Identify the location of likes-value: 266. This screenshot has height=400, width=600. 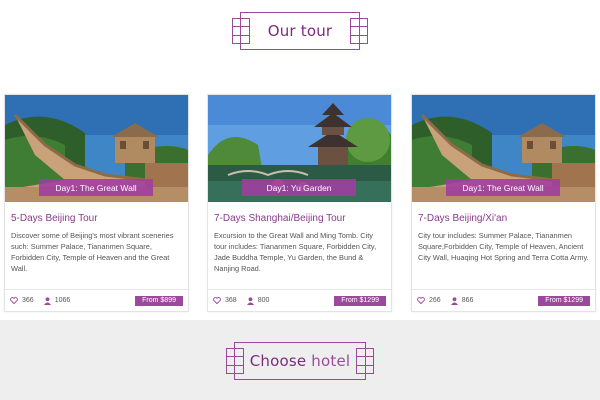
(435, 300).